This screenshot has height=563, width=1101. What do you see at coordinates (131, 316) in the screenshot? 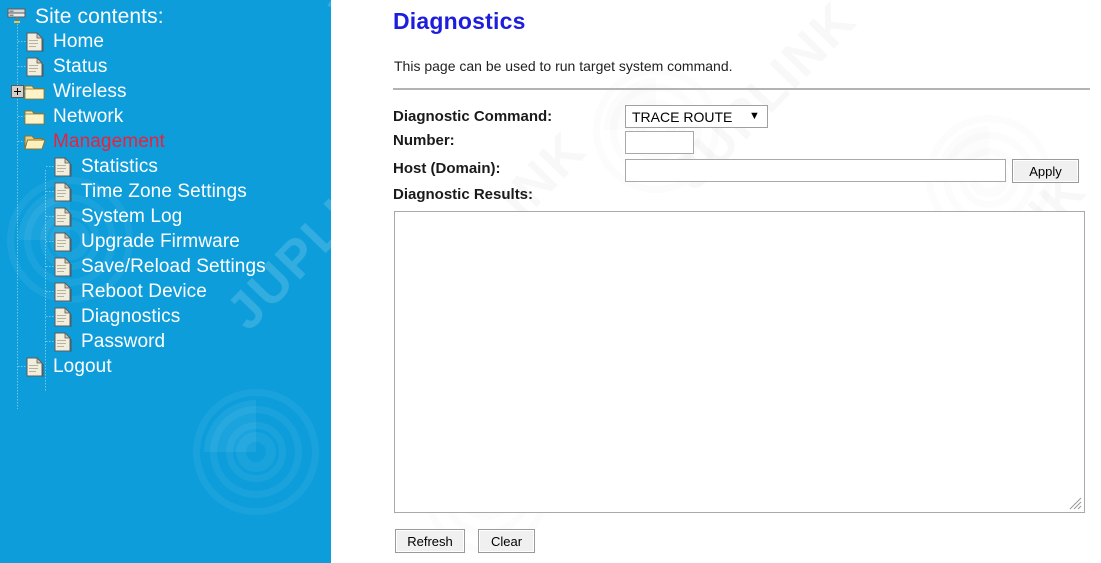
I see `sidebar-item-label: Diagnostics` at bounding box center [131, 316].